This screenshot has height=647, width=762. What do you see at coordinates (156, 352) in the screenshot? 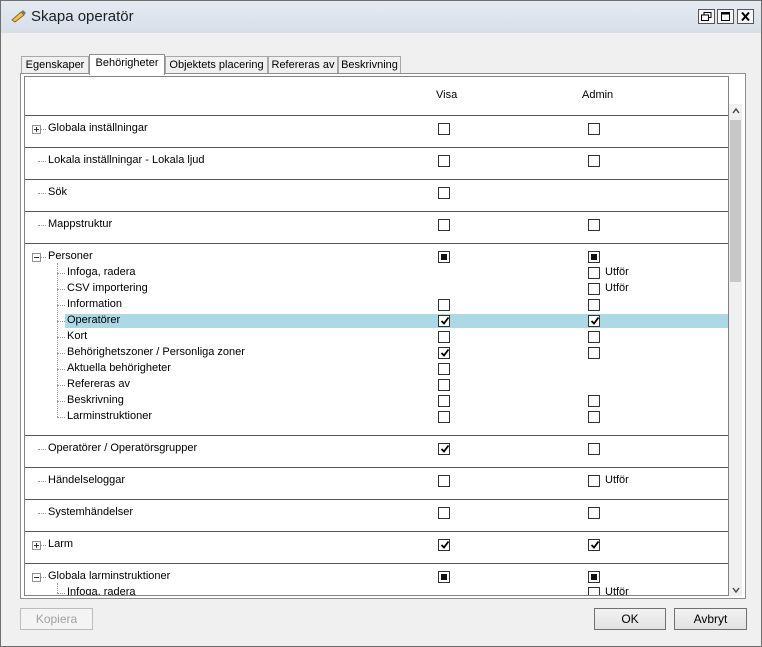
I see `child-label: Behörighetszoner / Personliga zoner` at bounding box center [156, 352].